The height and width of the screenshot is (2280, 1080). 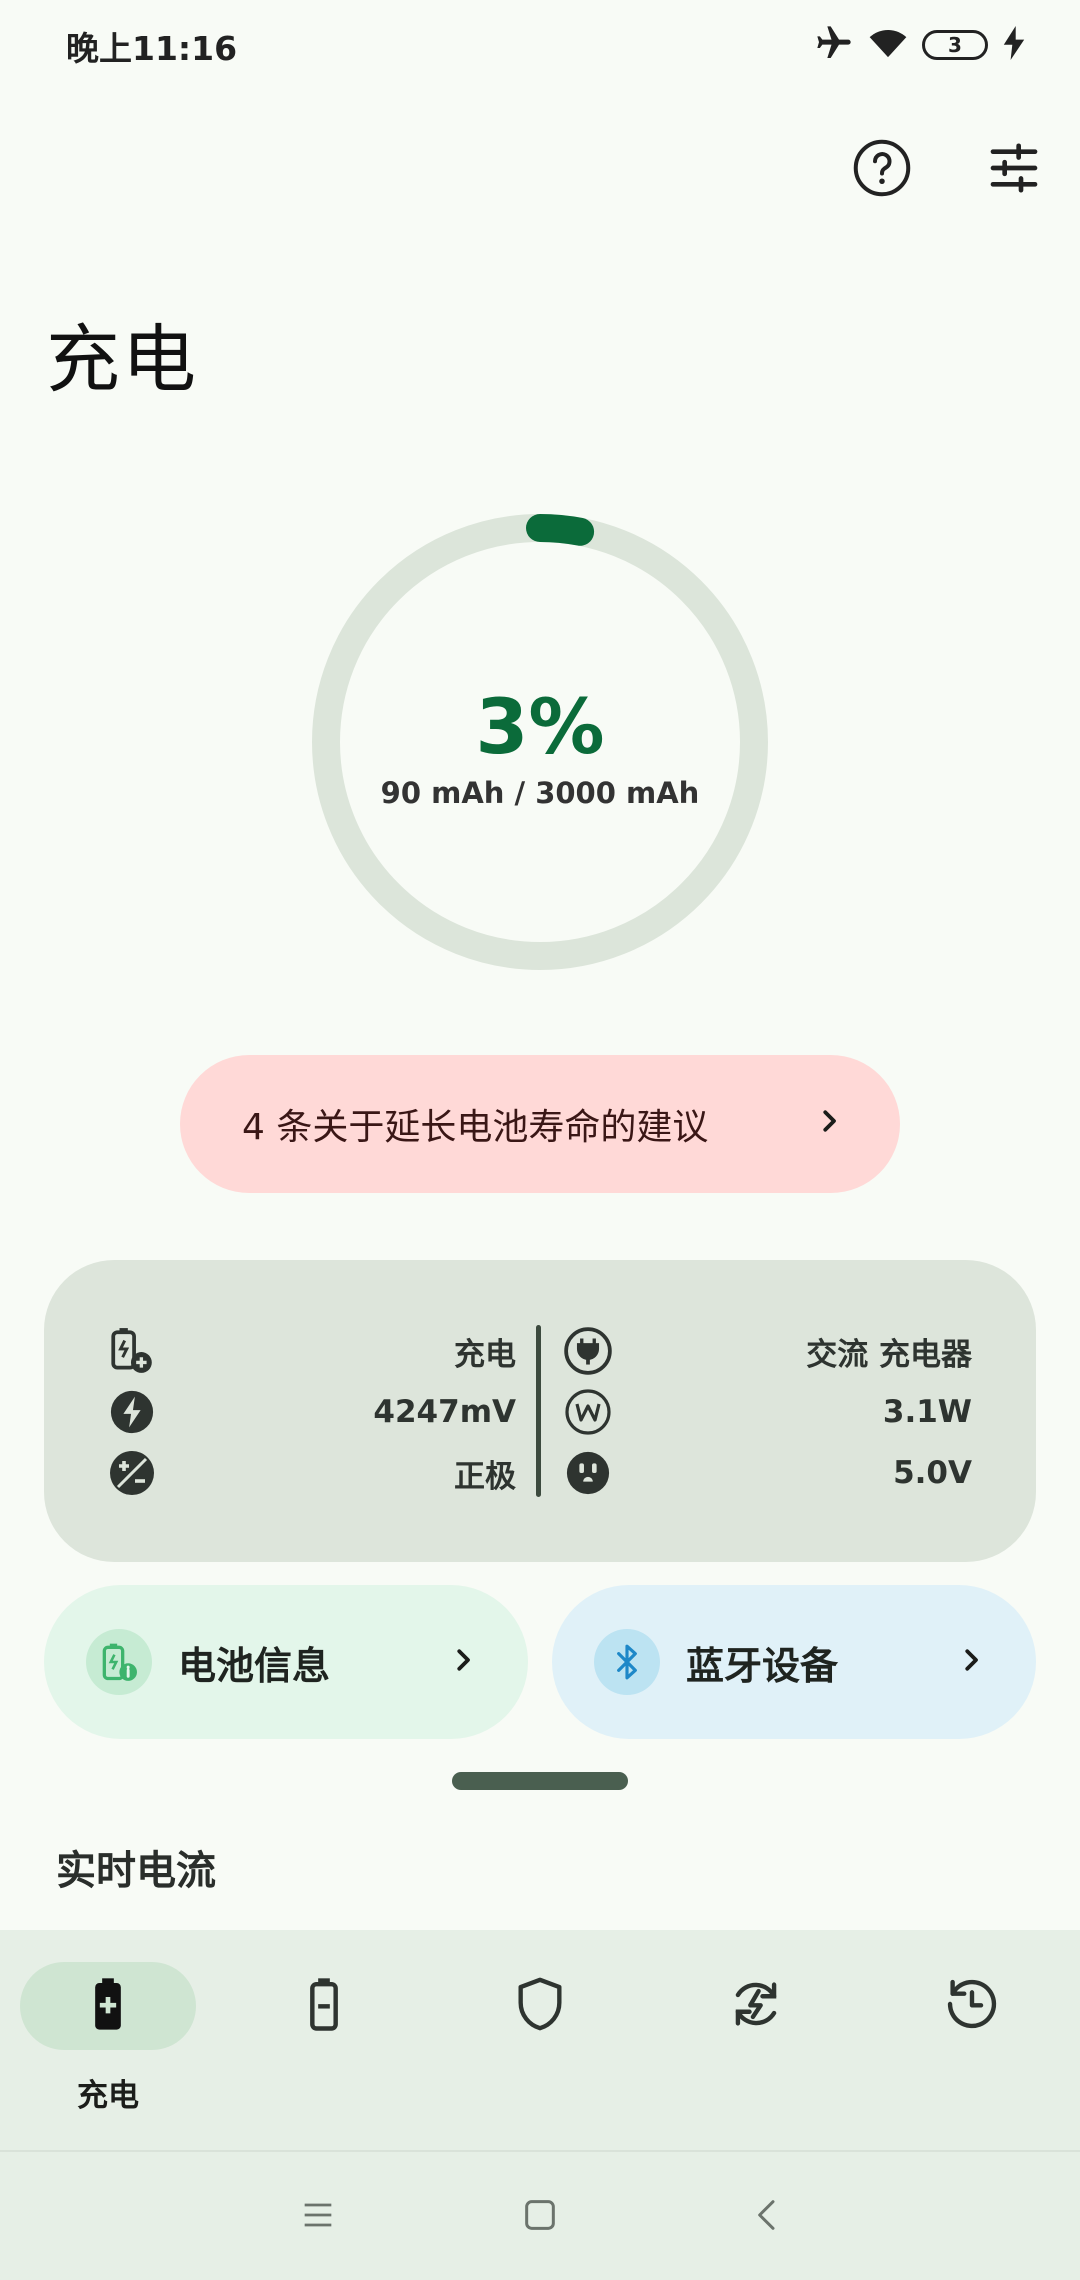 I want to click on tune-icon, so click(x=1014, y=170).